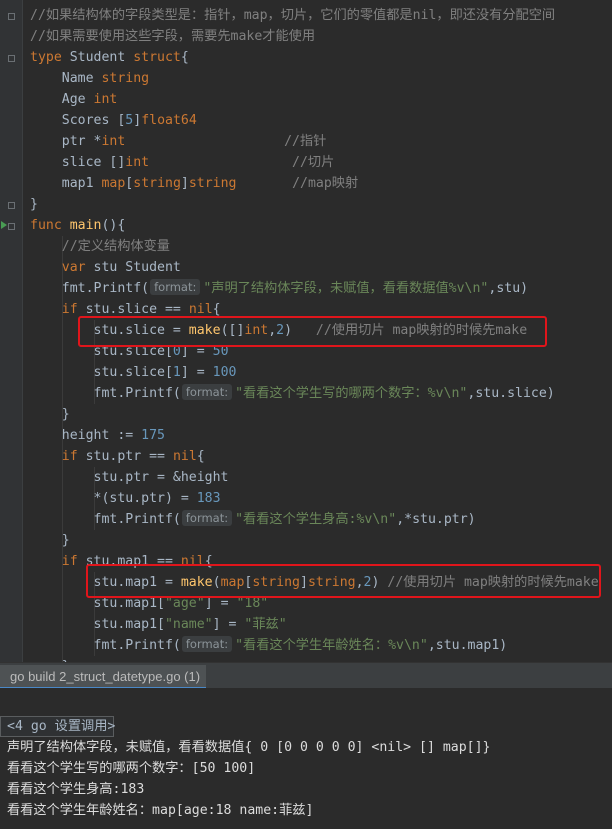 Image resolution: width=612 pixels, height=829 pixels. Describe the element at coordinates (115, 246) in the screenshot. I see `code-token: //定义结构体变量` at that location.